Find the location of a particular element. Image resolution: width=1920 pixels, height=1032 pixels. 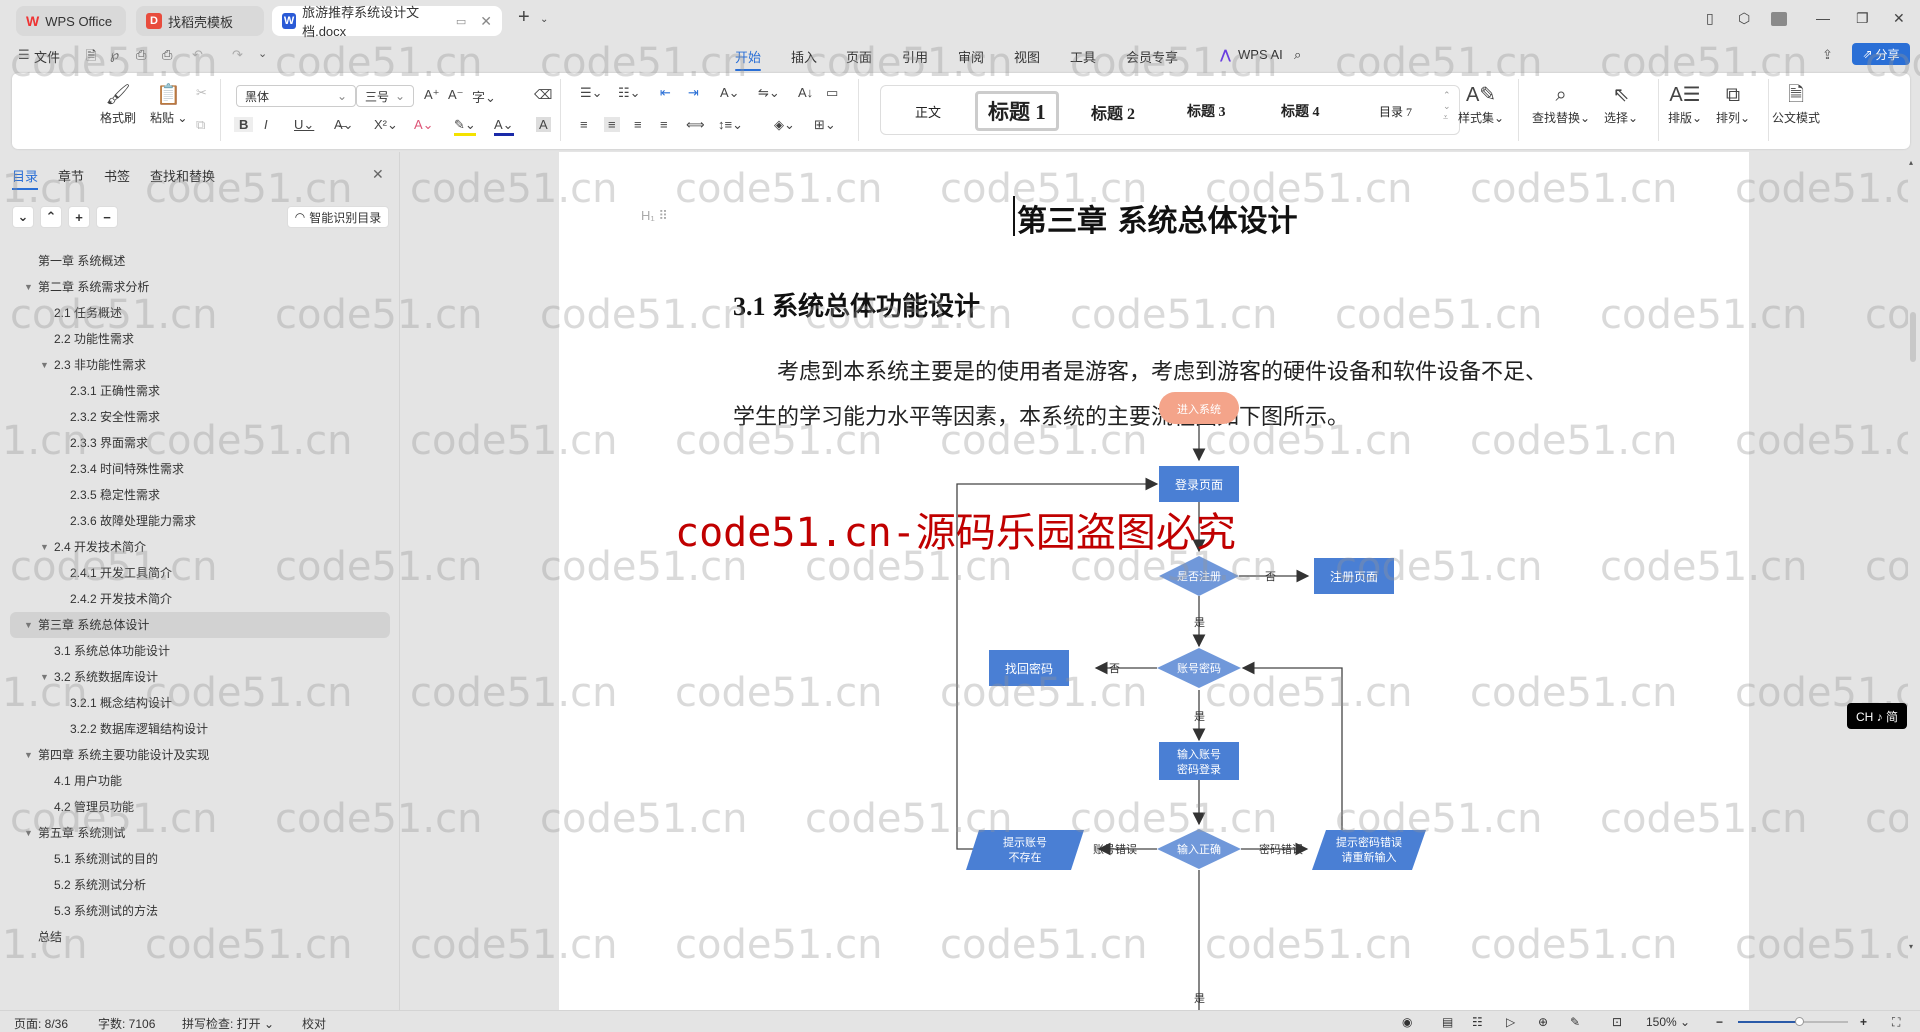

select-button: ⇖ 选择⌄ is located at coordinates (1621, 103).